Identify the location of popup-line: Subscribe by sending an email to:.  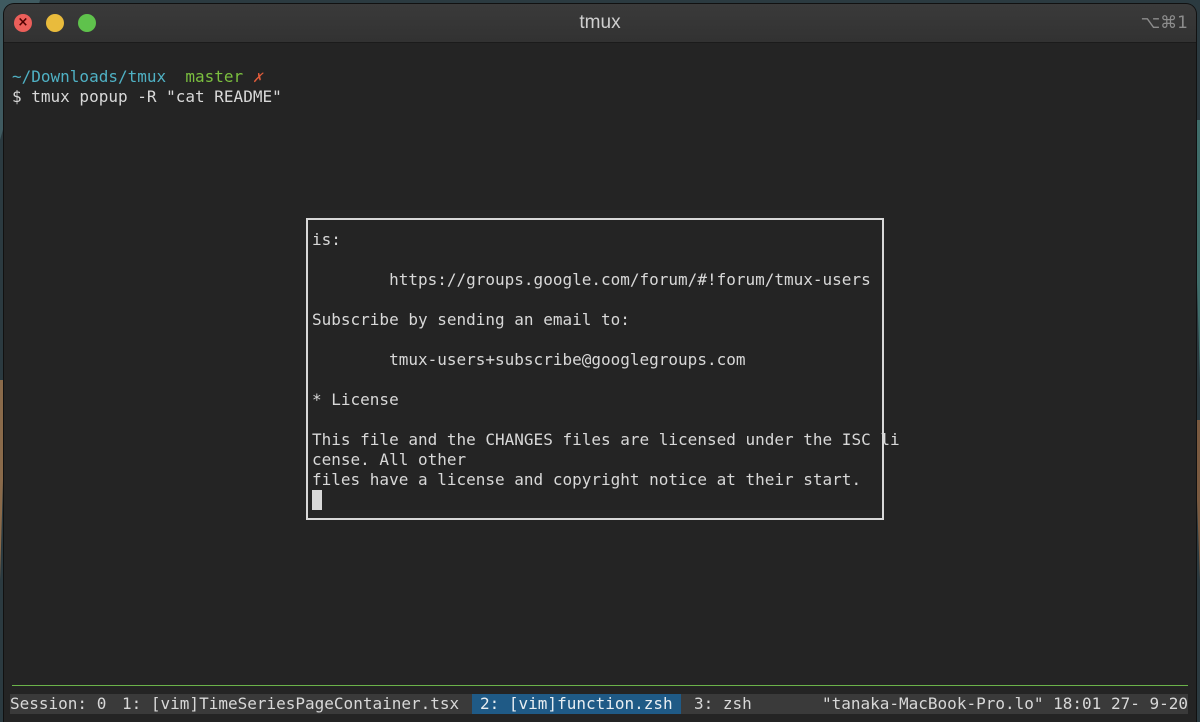
(471, 319).